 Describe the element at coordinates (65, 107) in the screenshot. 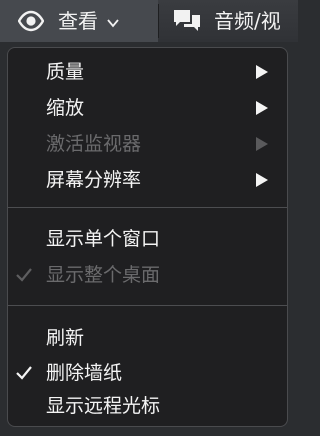

I see `menu-item-label: 缩放` at that location.